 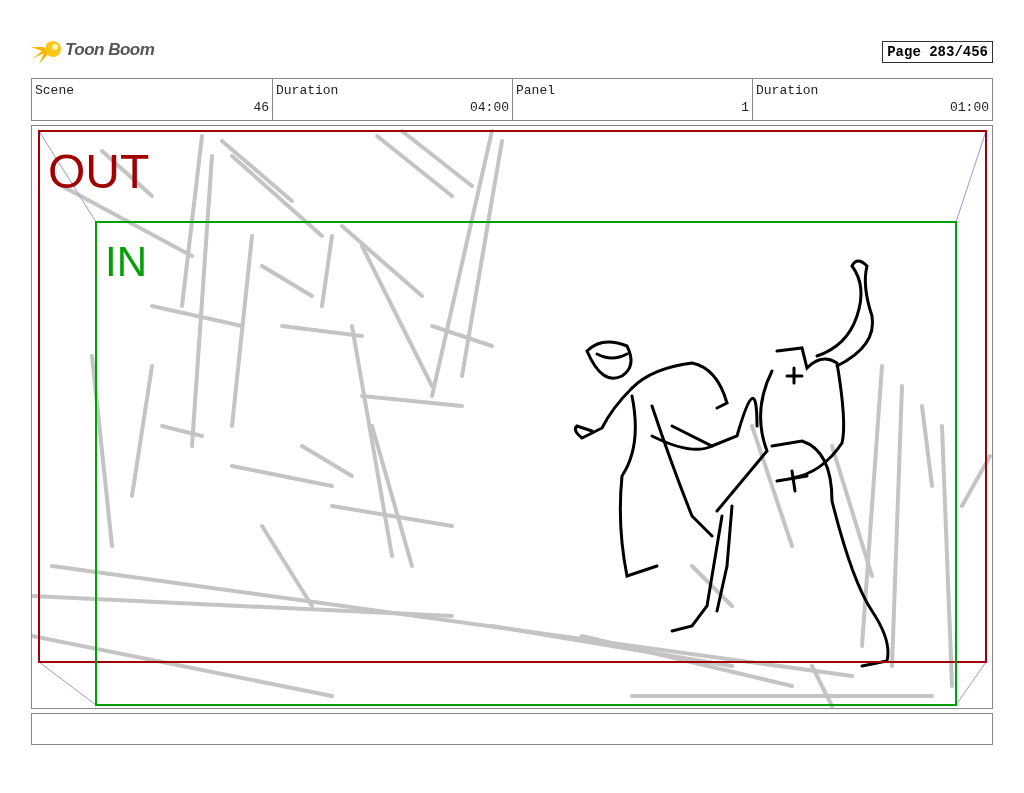 What do you see at coordinates (489, 107) in the screenshot?
I see `table-cell: 04:00` at bounding box center [489, 107].